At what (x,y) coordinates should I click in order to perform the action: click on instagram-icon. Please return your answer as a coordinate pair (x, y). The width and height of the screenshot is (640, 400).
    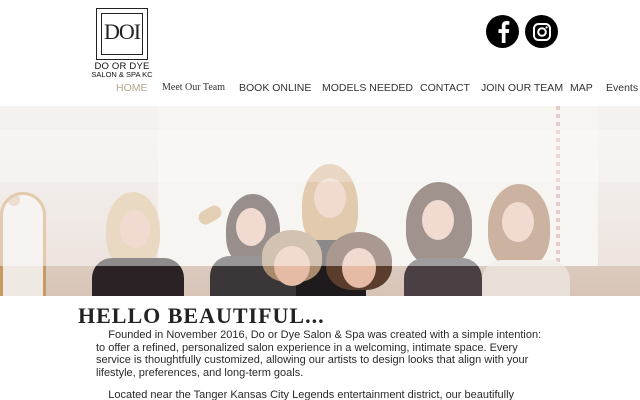
    Looking at the image, I should click on (541, 31).